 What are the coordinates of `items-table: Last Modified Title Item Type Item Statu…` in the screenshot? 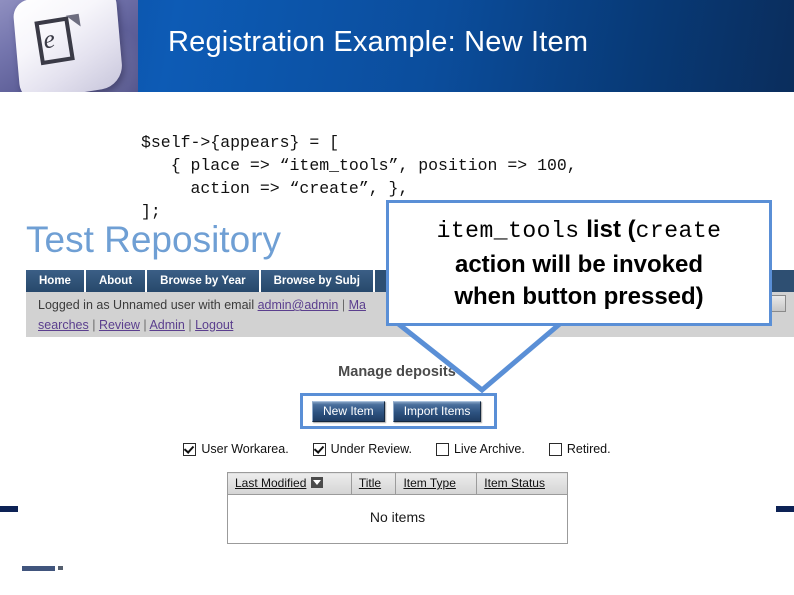 It's located at (397, 508).